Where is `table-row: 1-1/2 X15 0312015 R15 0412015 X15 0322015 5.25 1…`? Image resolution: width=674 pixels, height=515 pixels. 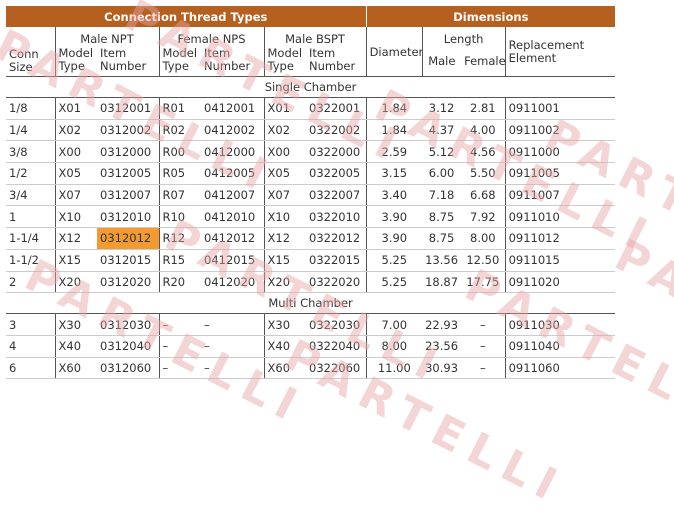 table-row: 1-1/2 X15 0312015 R15 0412015 X15 0322015 5.25 1… is located at coordinates (311, 260).